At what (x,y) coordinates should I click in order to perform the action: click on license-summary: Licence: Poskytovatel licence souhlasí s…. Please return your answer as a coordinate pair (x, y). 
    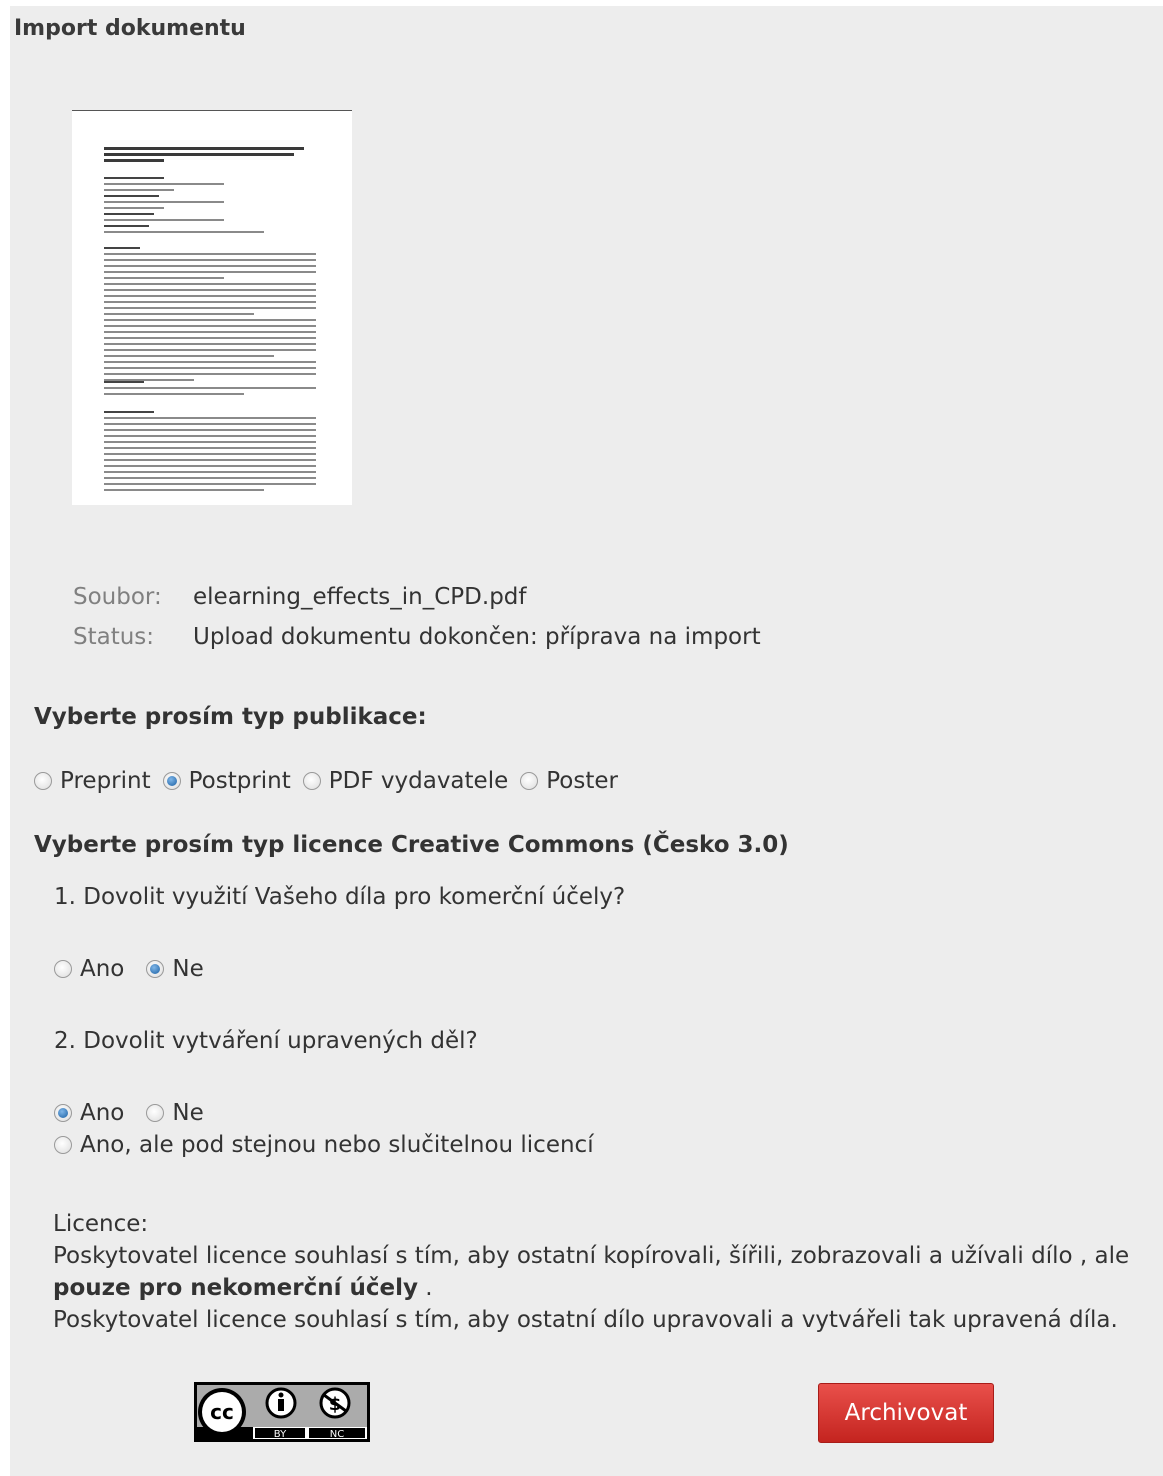
    Looking at the image, I should click on (603, 1272).